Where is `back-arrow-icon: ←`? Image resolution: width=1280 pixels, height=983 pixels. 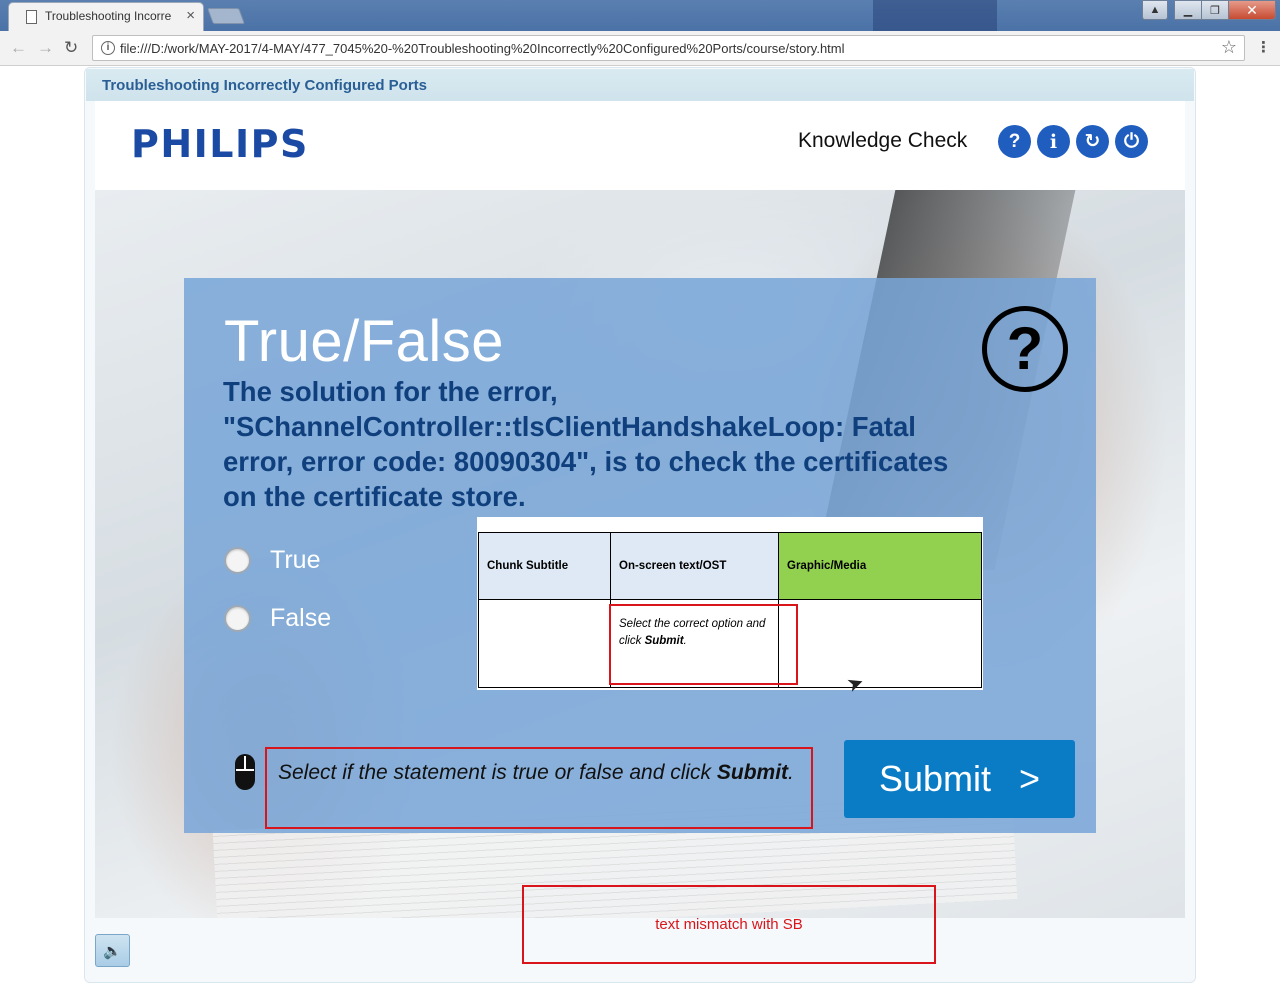 back-arrow-icon: ← is located at coordinates (18, 48).